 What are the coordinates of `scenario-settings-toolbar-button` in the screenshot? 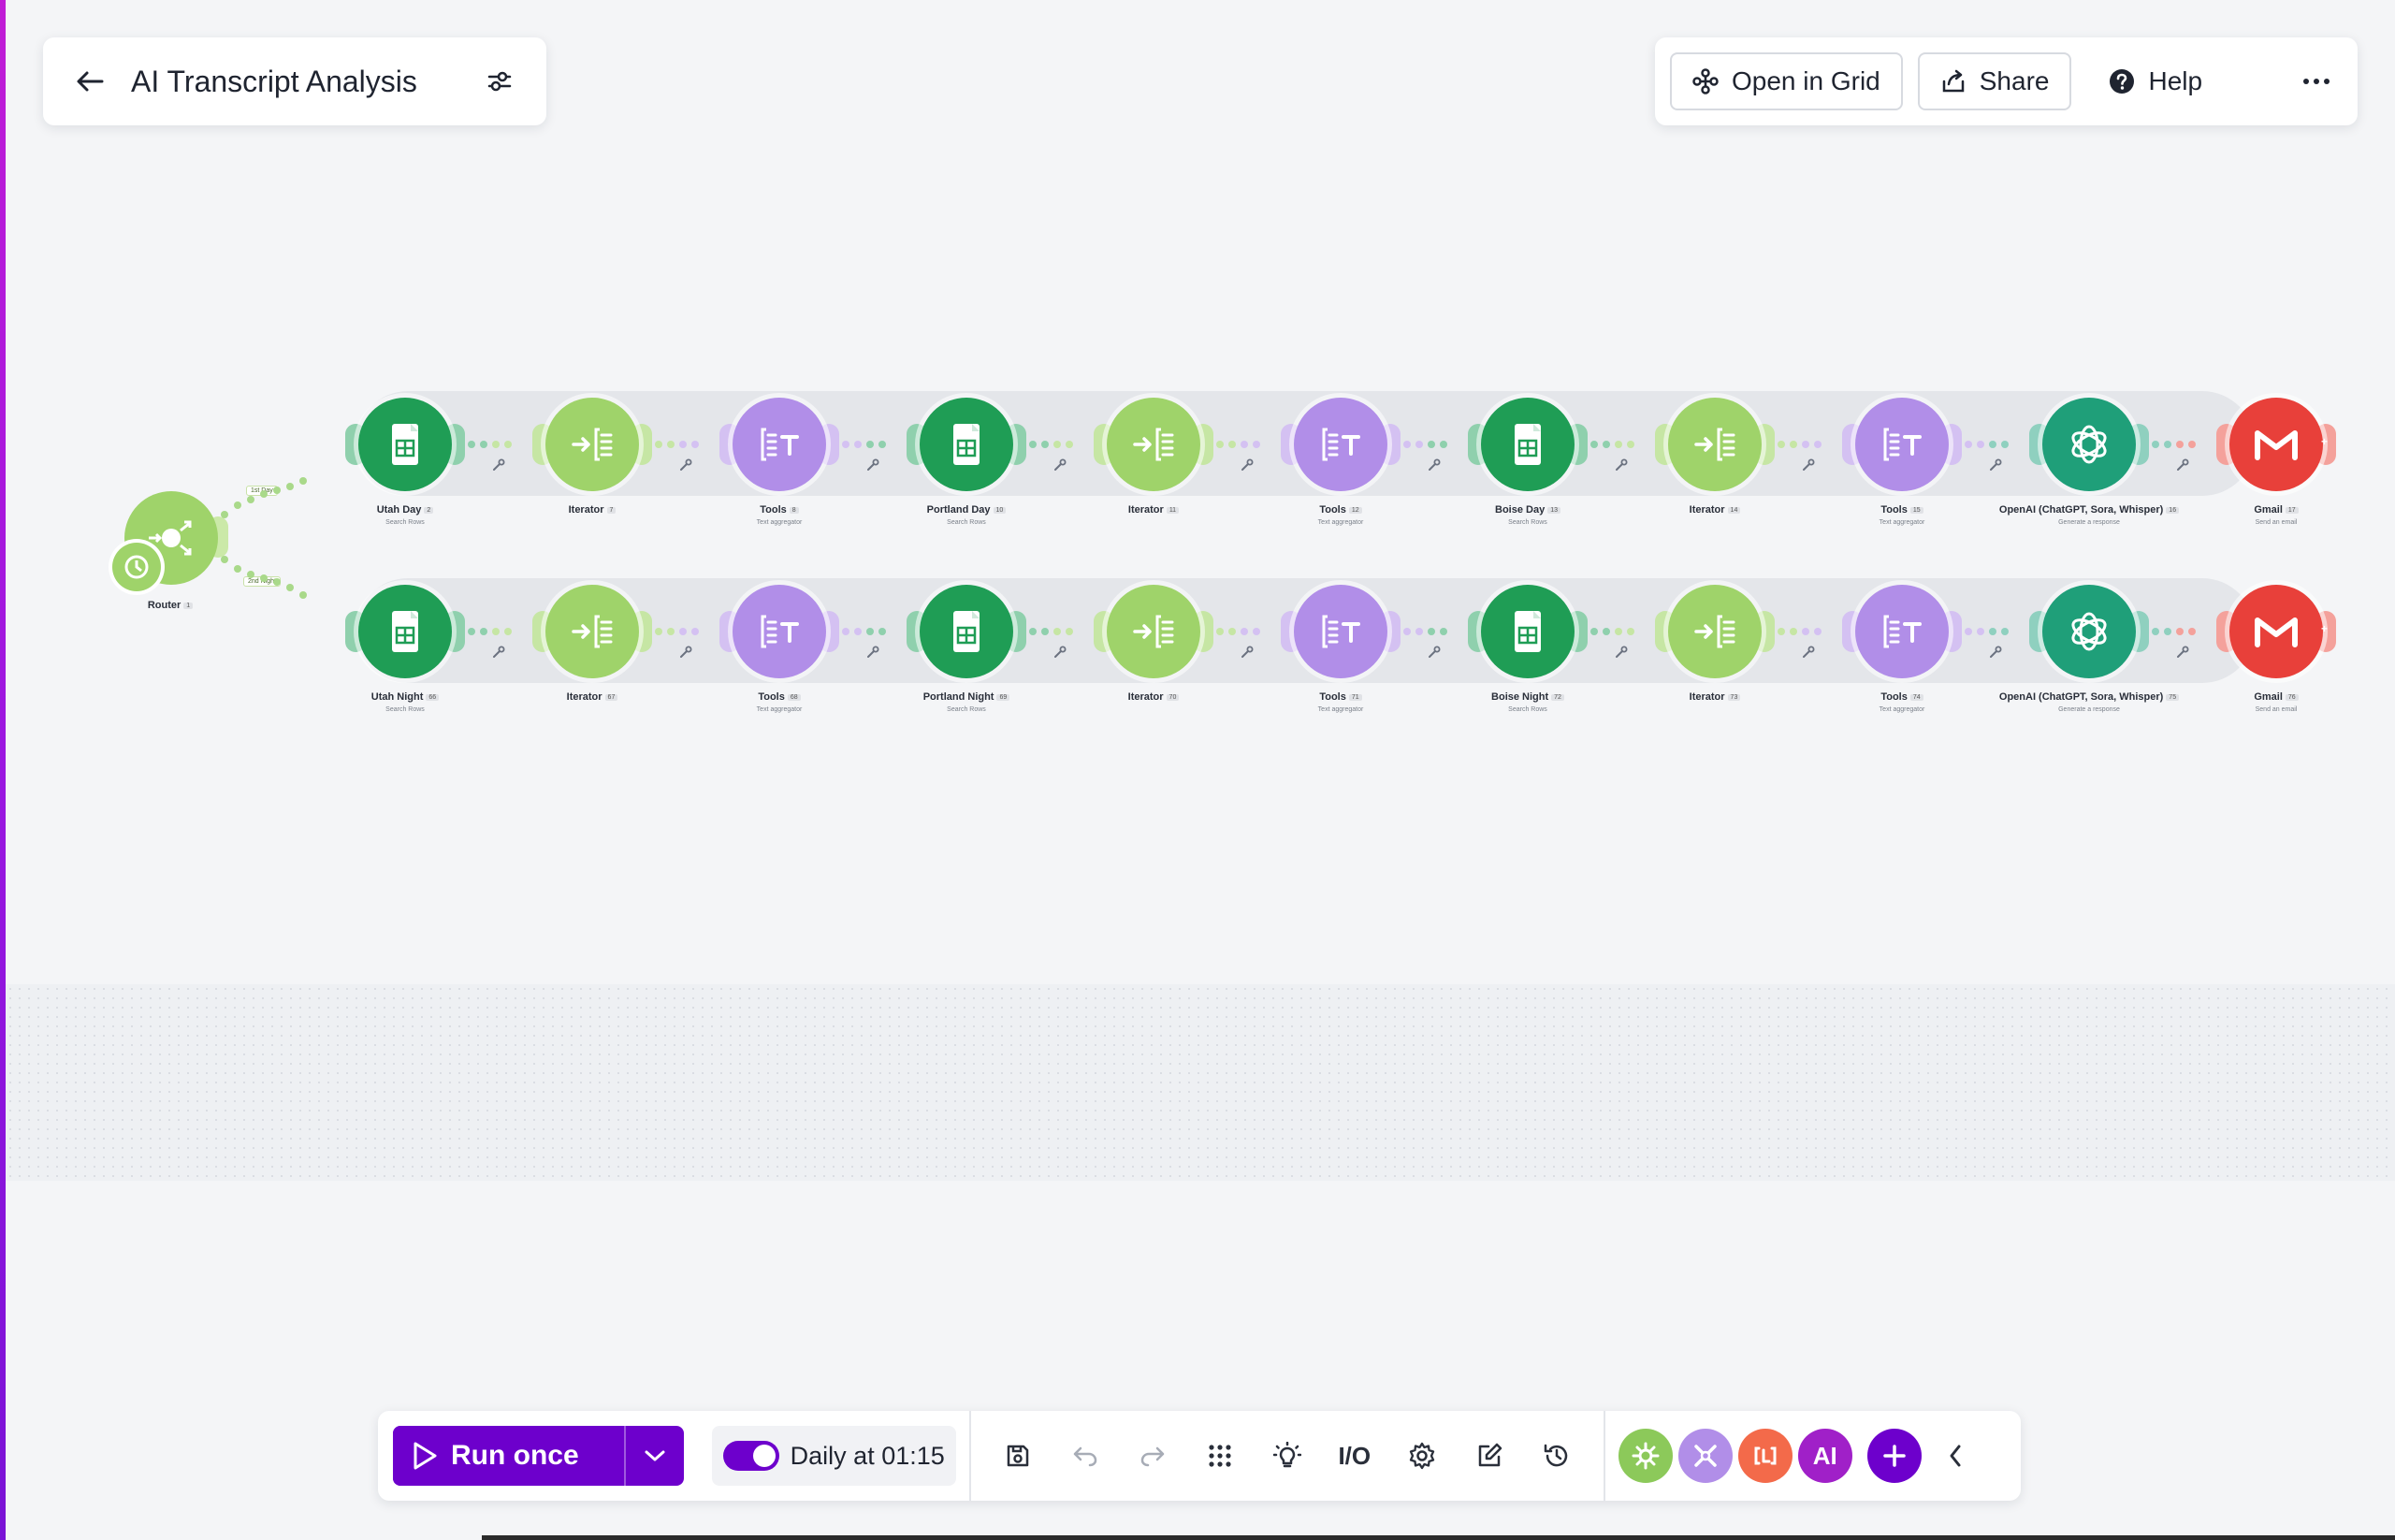 It's located at (1422, 1456).